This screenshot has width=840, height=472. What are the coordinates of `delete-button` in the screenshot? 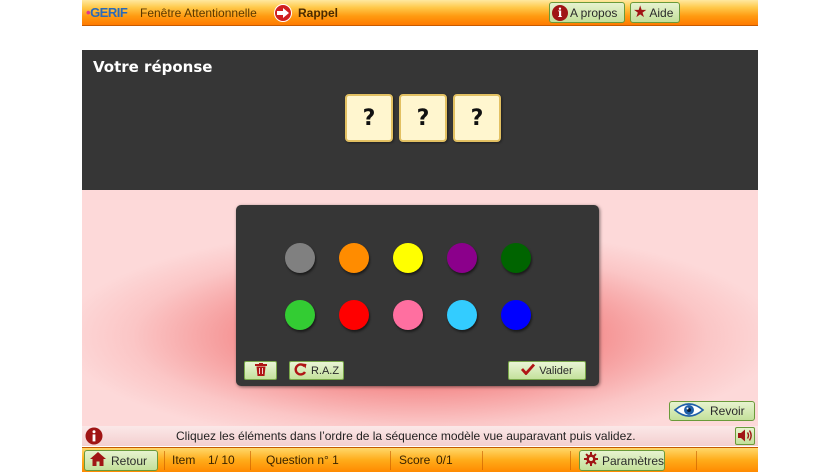 It's located at (260, 370).